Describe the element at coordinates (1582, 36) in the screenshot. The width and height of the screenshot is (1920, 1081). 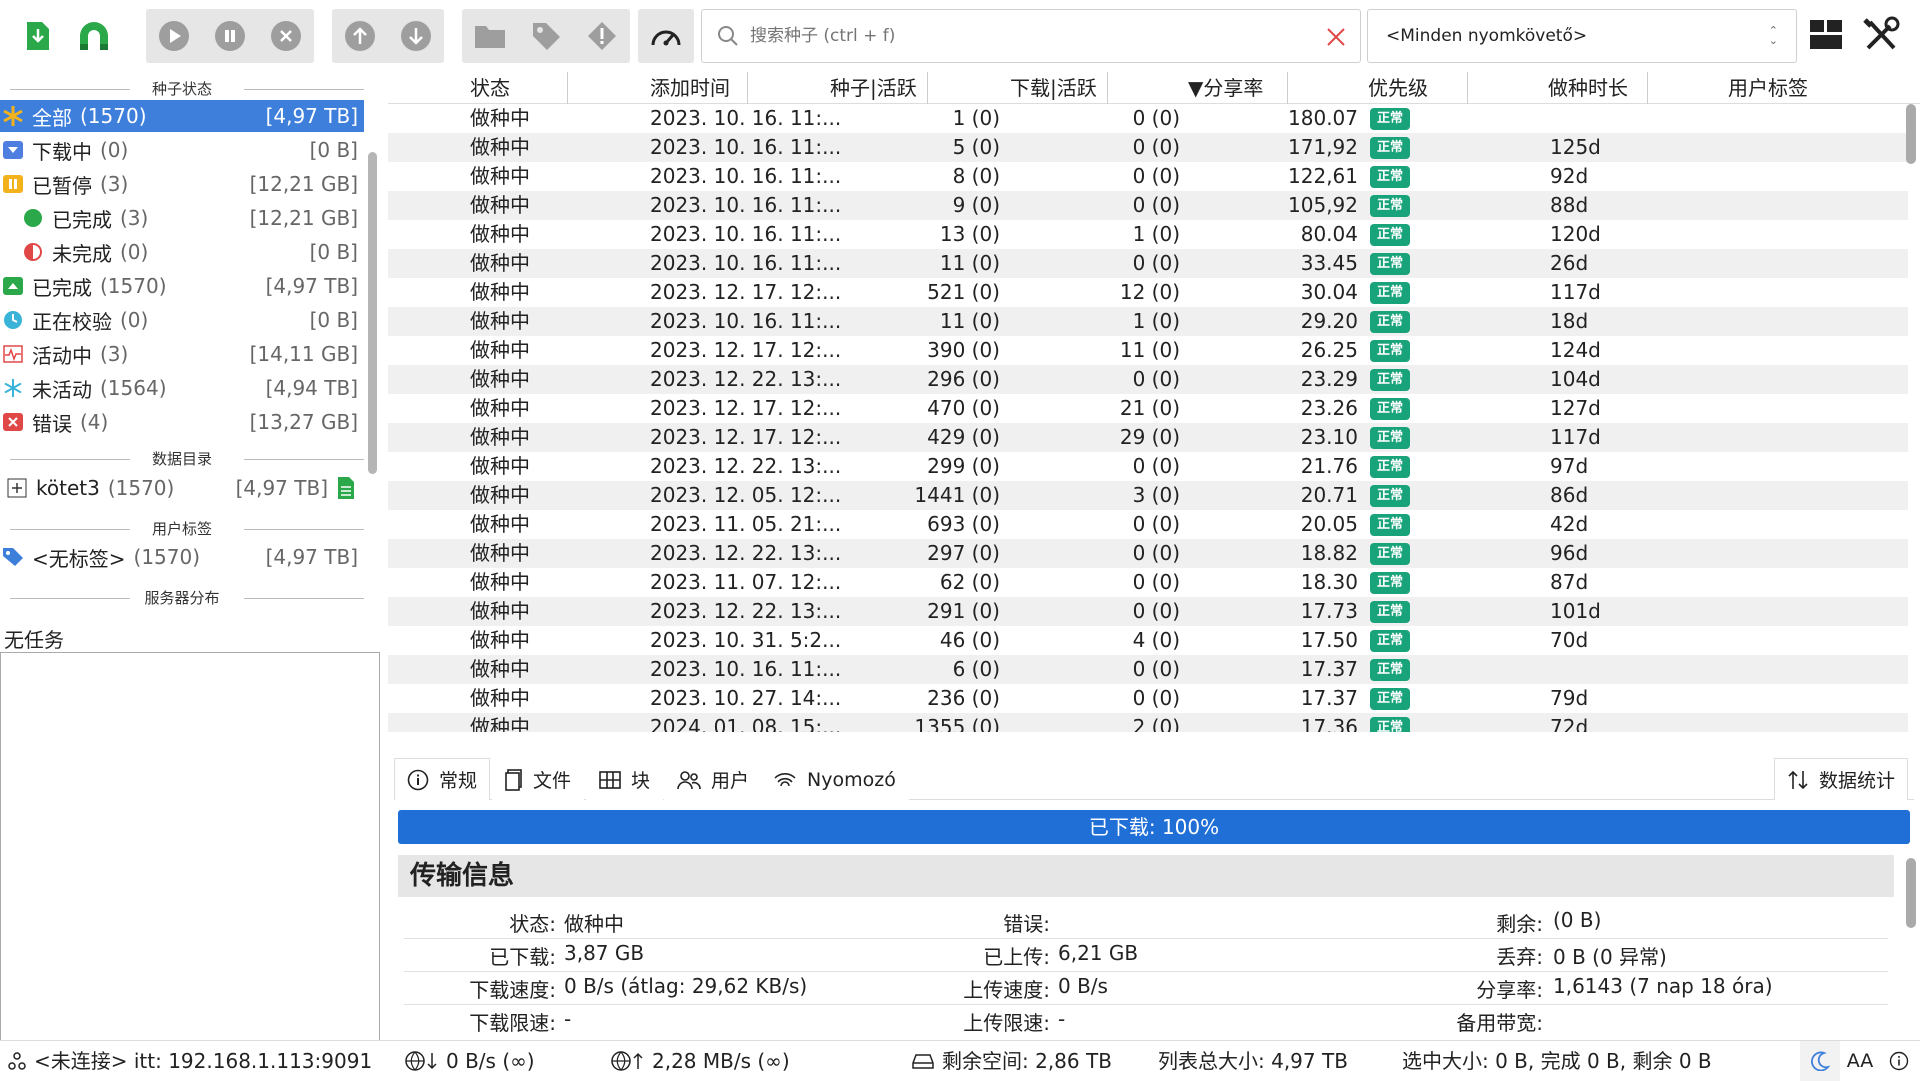
I see `tracker-filter-select: <Minden nyomkövető> ⌃ ⌄` at that location.